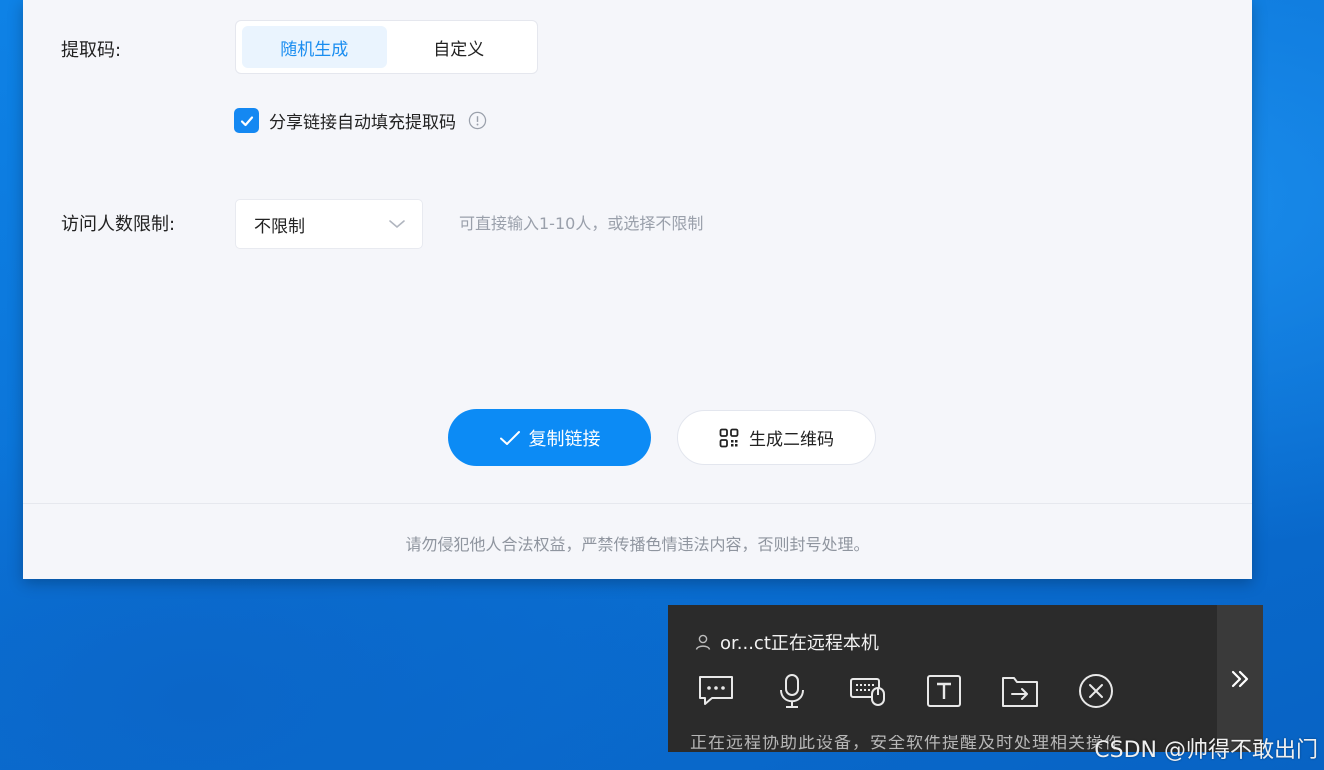 Image resolution: width=1324 pixels, height=770 pixels. What do you see at coordinates (509, 437) in the screenshot?
I see `check-icon` at bounding box center [509, 437].